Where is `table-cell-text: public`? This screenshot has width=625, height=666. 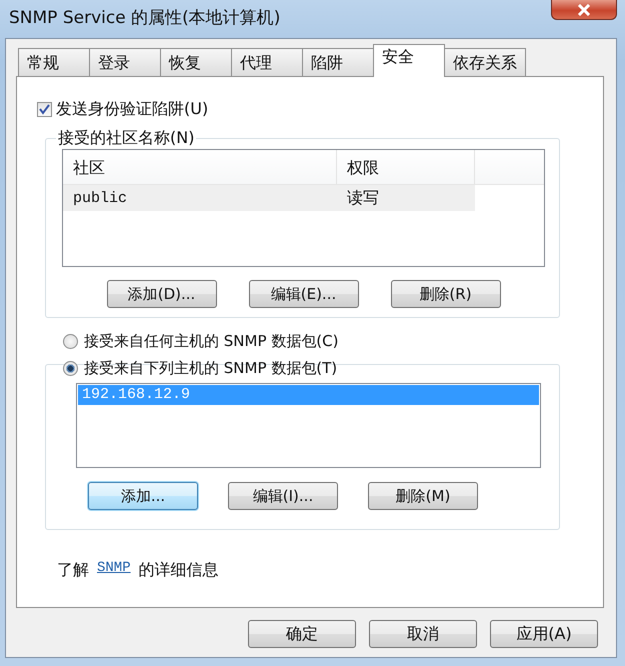 table-cell-text: public is located at coordinates (100, 198).